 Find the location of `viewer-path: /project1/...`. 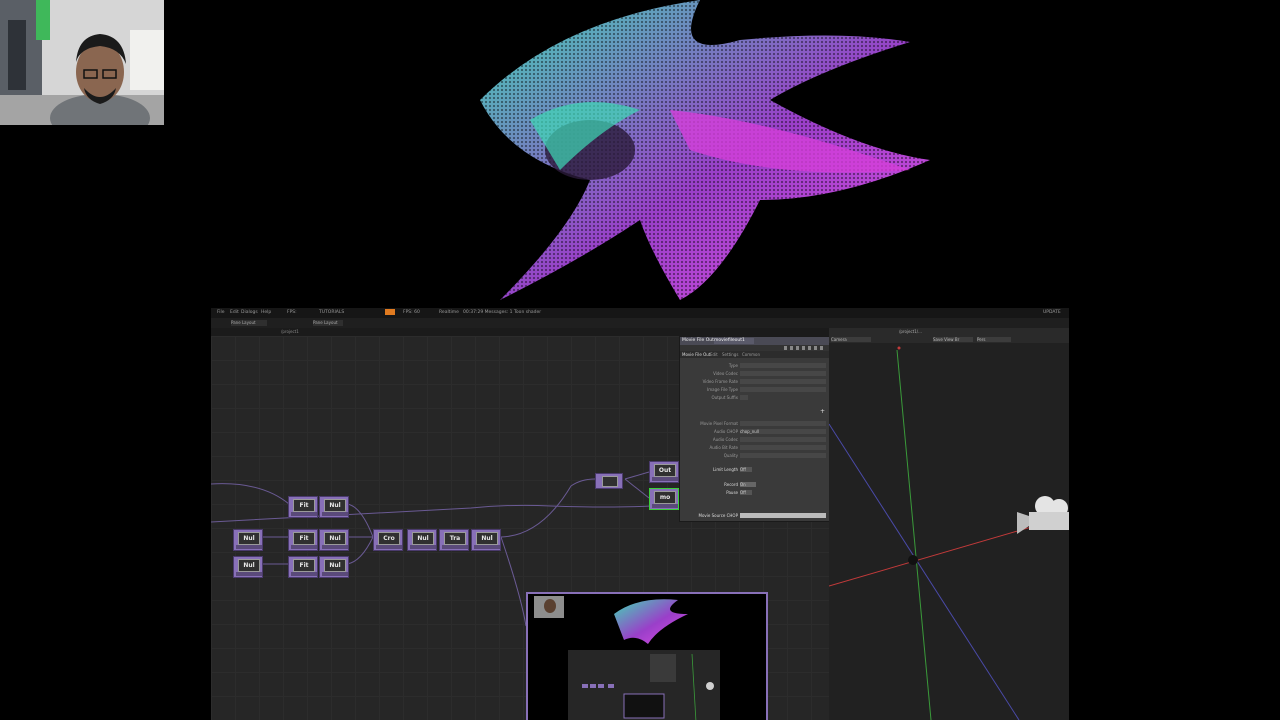

viewer-path: /project1/... is located at coordinates (910, 331).